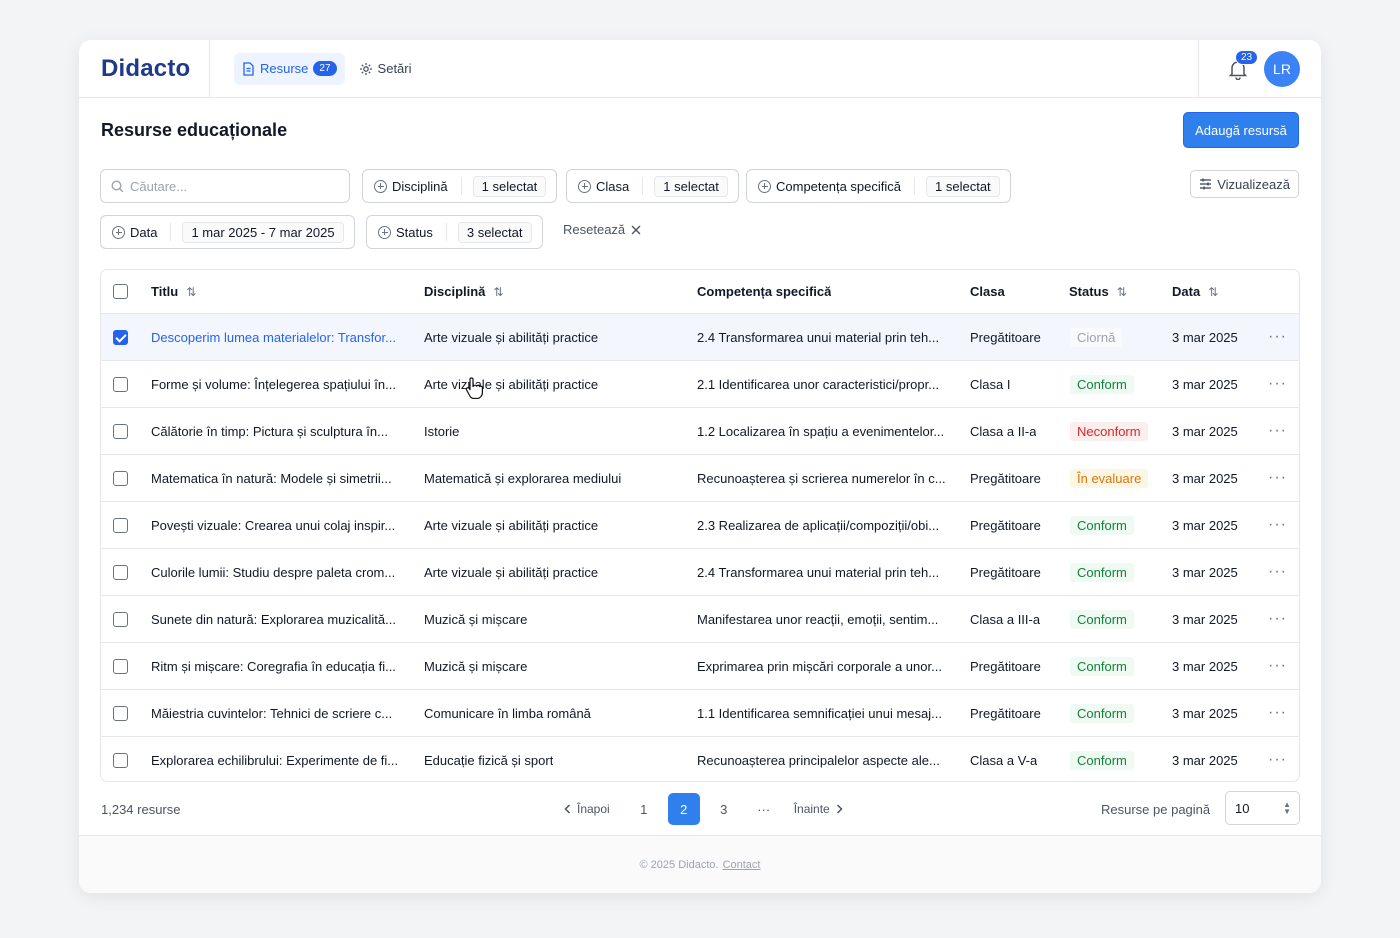 The image size is (1400, 938). What do you see at coordinates (165, 291) in the screenshot?
I see `header-label: Titlu` at bounding box center [165, 291].